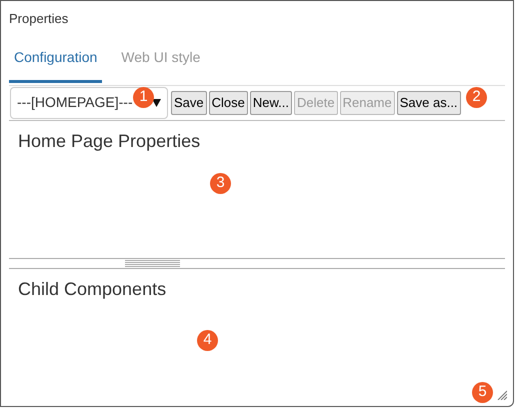 The image size is (516, 408). What do you see at coordinates (38, 19) in the screenshot?
I see `window-title: Properties` at bounding box center [38, 19].